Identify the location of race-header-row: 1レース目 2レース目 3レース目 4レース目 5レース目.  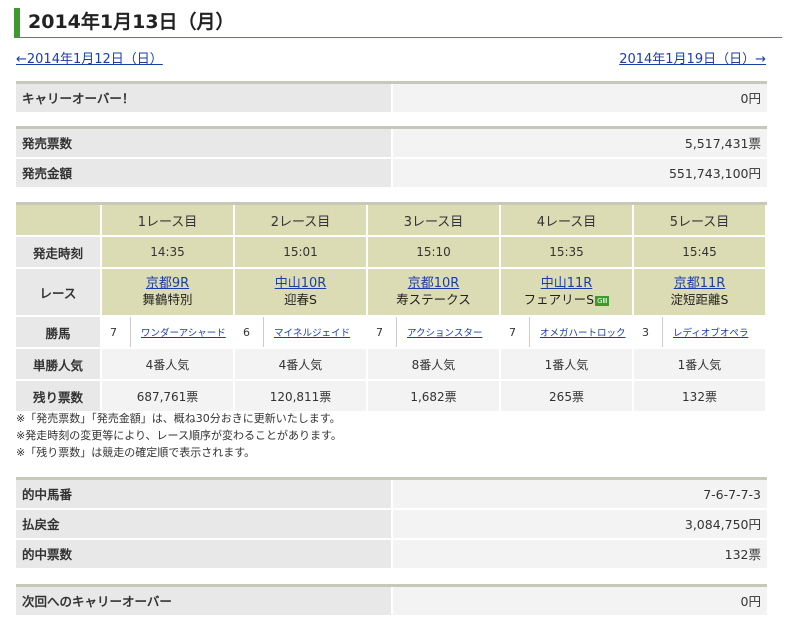
(391, 220).